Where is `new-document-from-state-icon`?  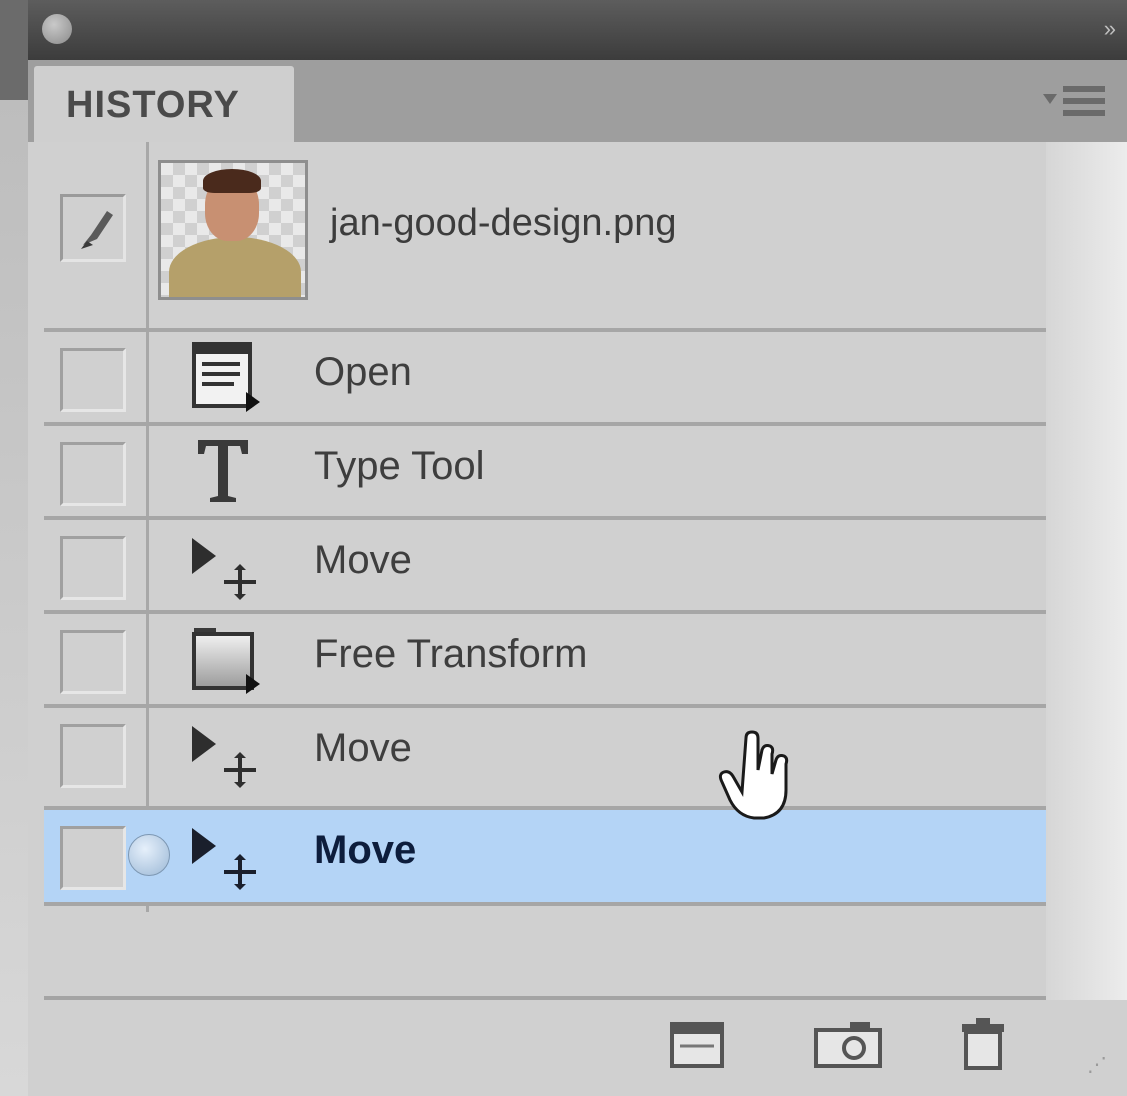 new-document-from-state-icon is located at coordinates (698, 1044).